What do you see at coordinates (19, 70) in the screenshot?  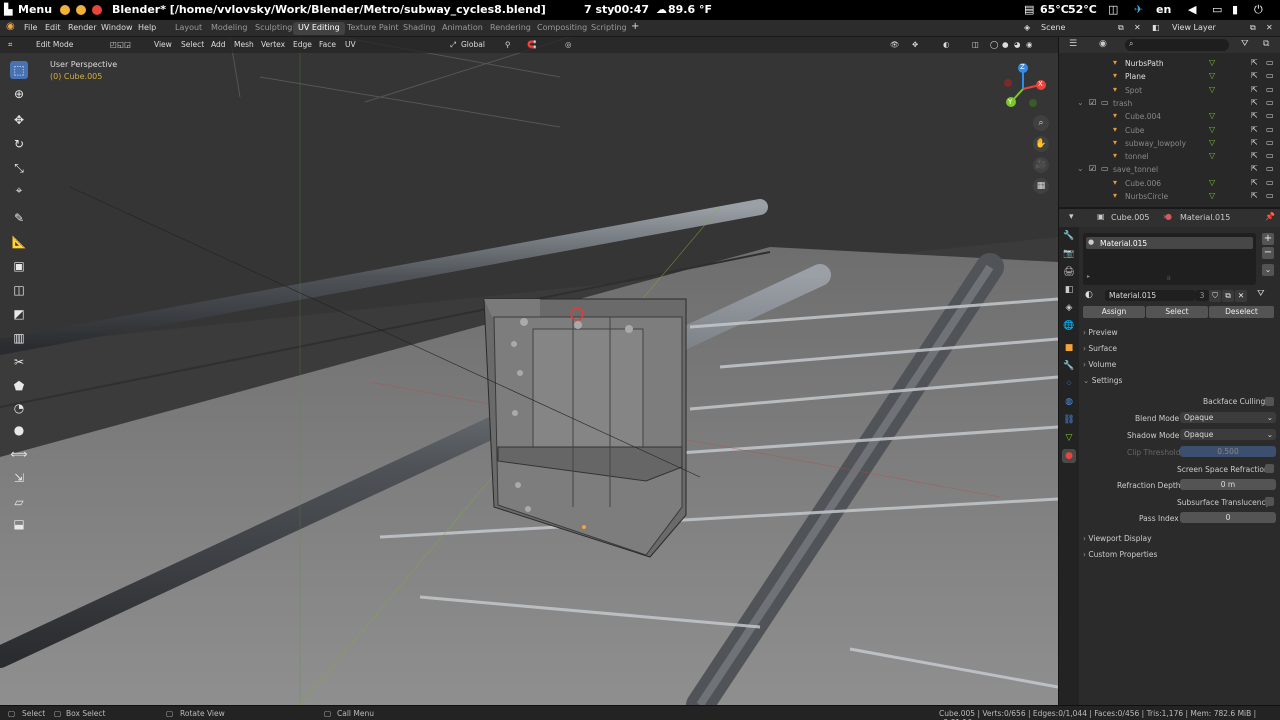 I see `tool-select-box-icon: ⬚` at bounding box center [19, 70].